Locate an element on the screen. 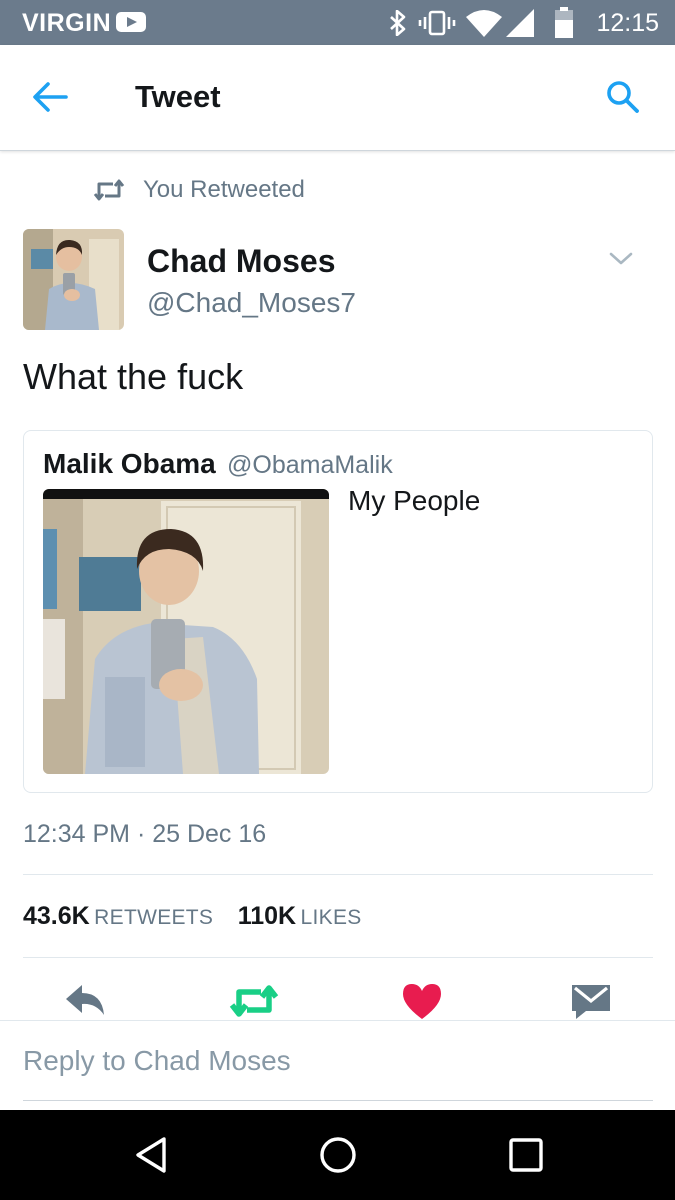 The height and width of the screenshot is (1200, 675). search-icon is located at coordinates (623, 97).